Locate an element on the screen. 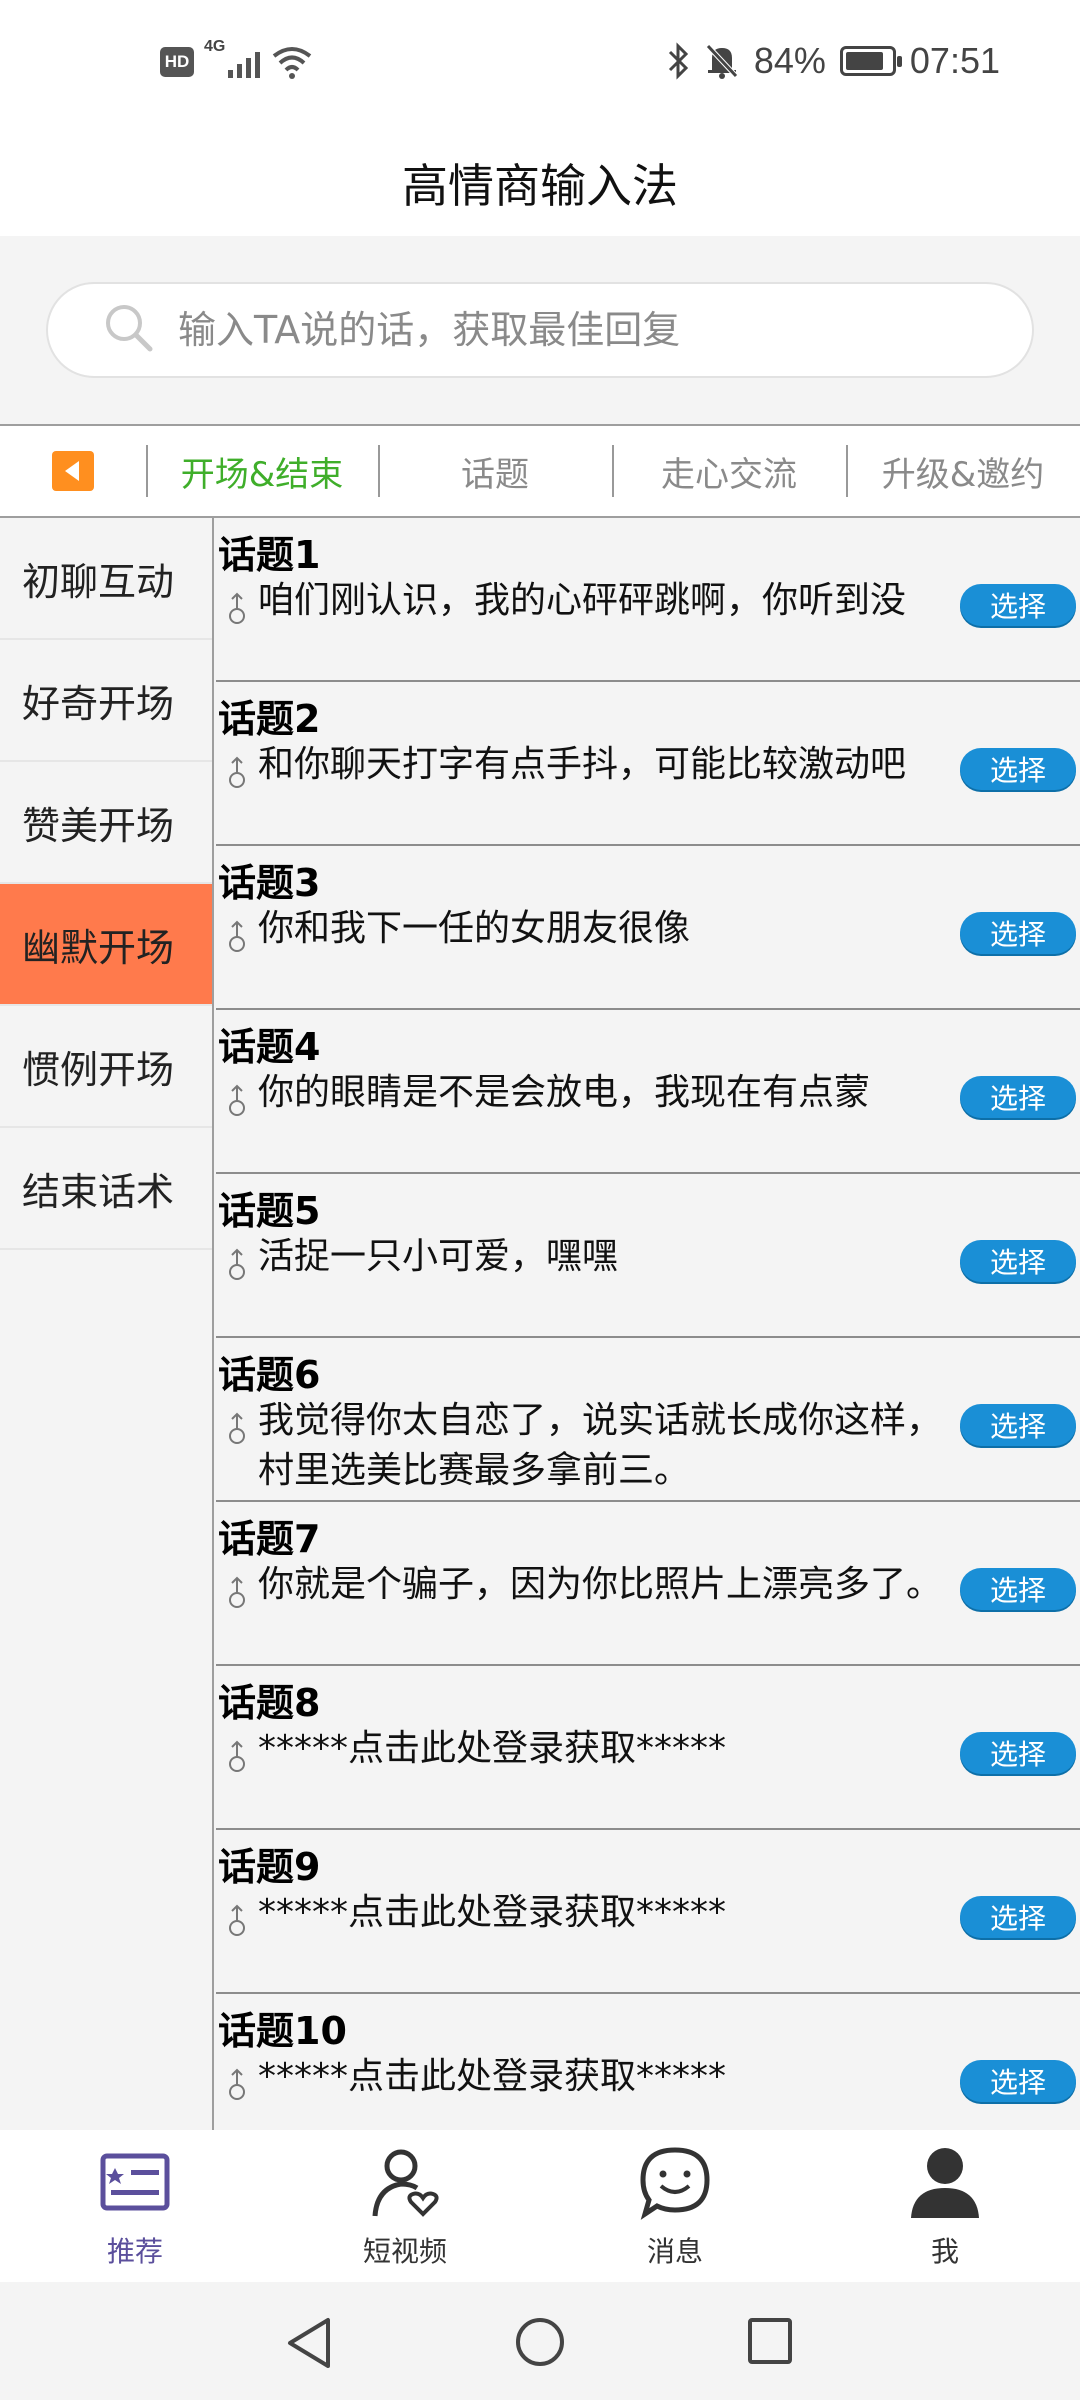 The image size is (1080, 2400). bottom-tab-label: 我 is located at coordinates (944, 2251).